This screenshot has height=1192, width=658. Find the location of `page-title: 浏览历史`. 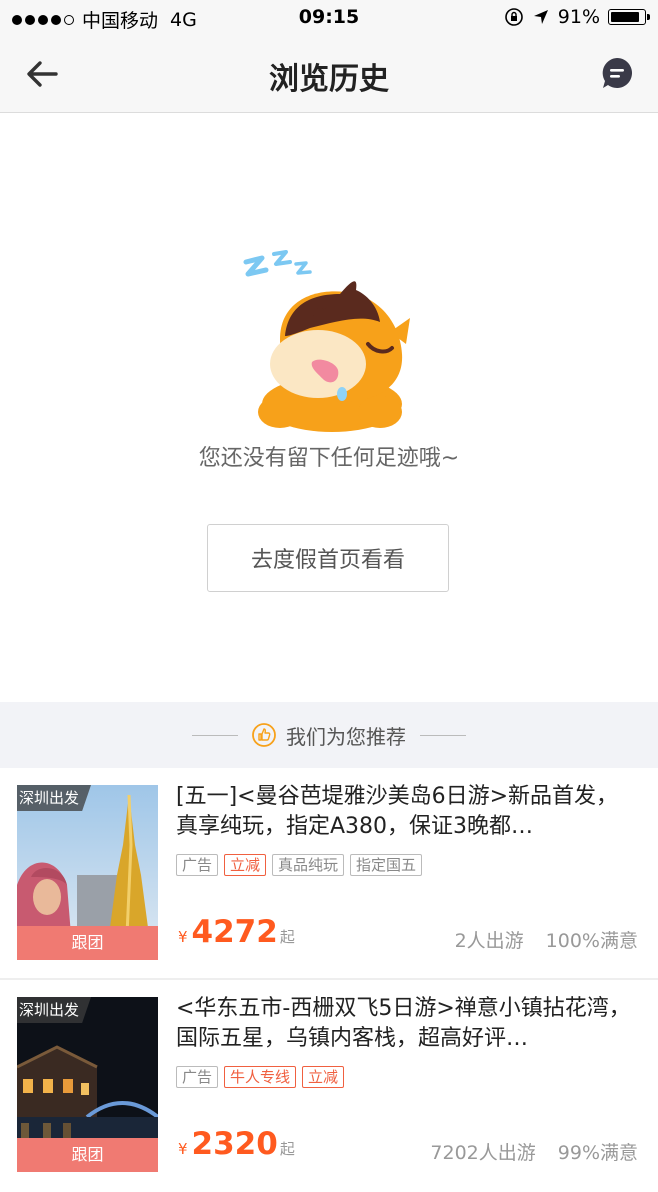

page-title: 浏览历史 is located at coordinates (329, 79).